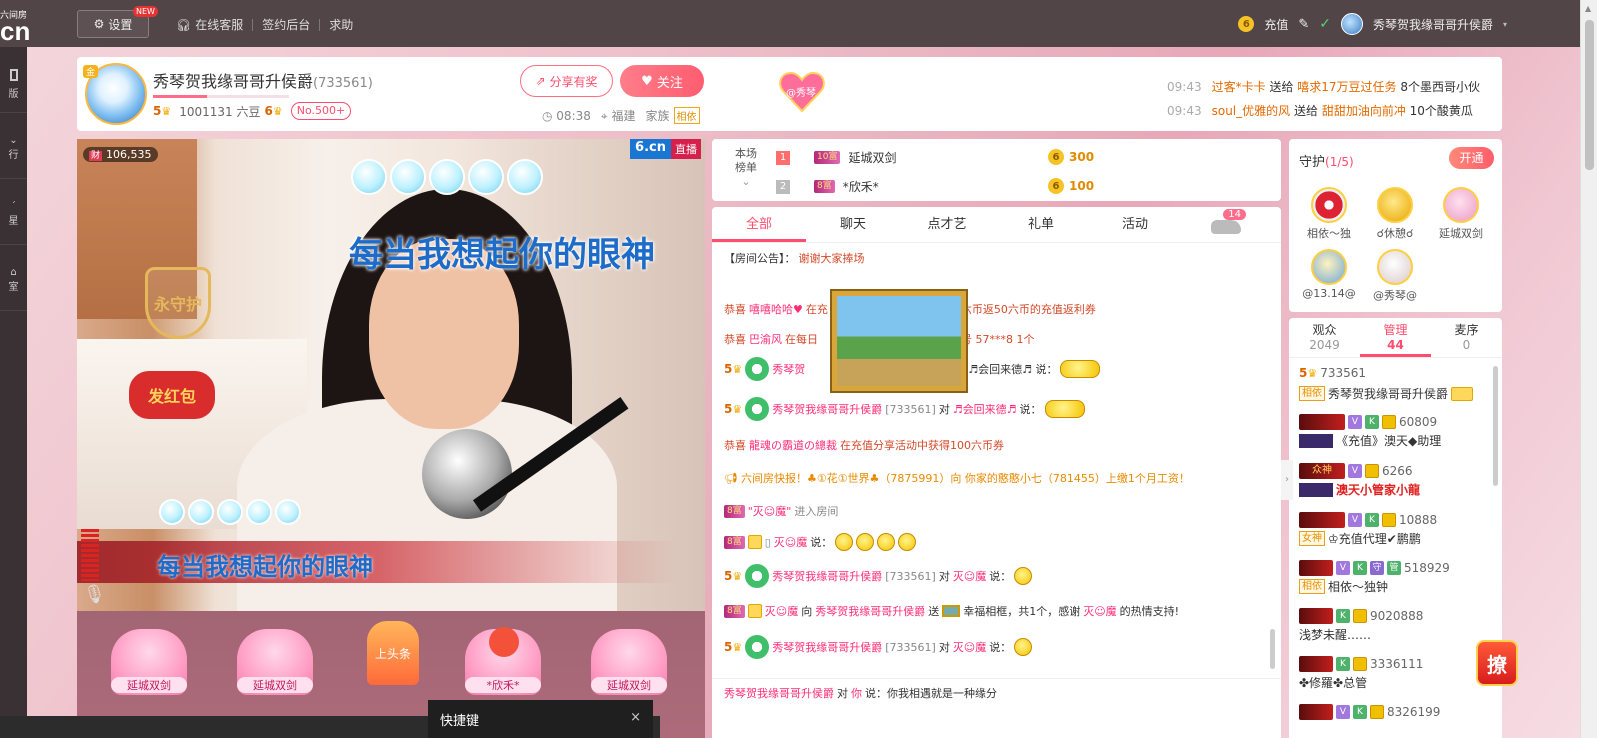 The width and height of the screenshot is (1597, 738). Describe the element at coordinates (662, 81) in the screenshot. I see `follow-button: ♥ 关注` at that location.